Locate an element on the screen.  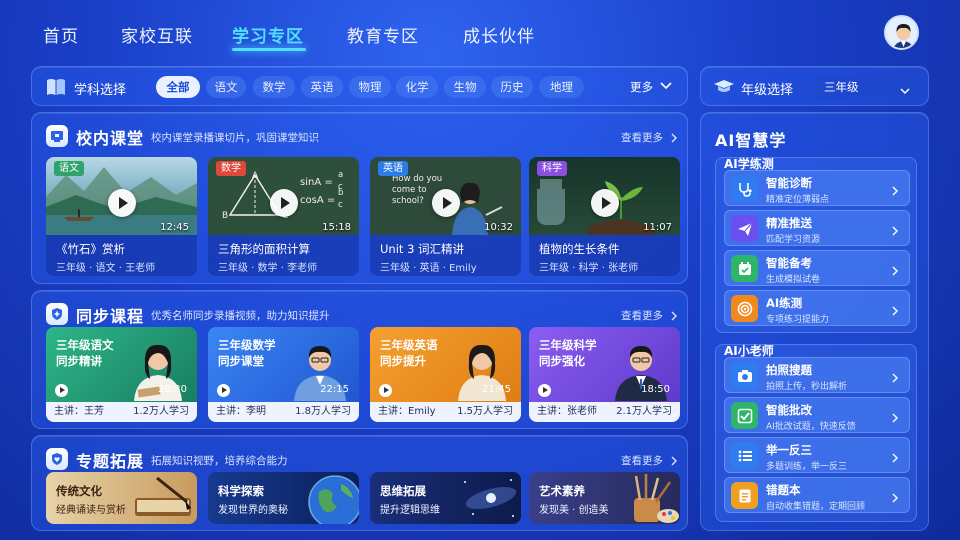
ai-item-smart-grading: 智能批改 AI批改试题，快速反馈 is located at coordinates (817, 415).